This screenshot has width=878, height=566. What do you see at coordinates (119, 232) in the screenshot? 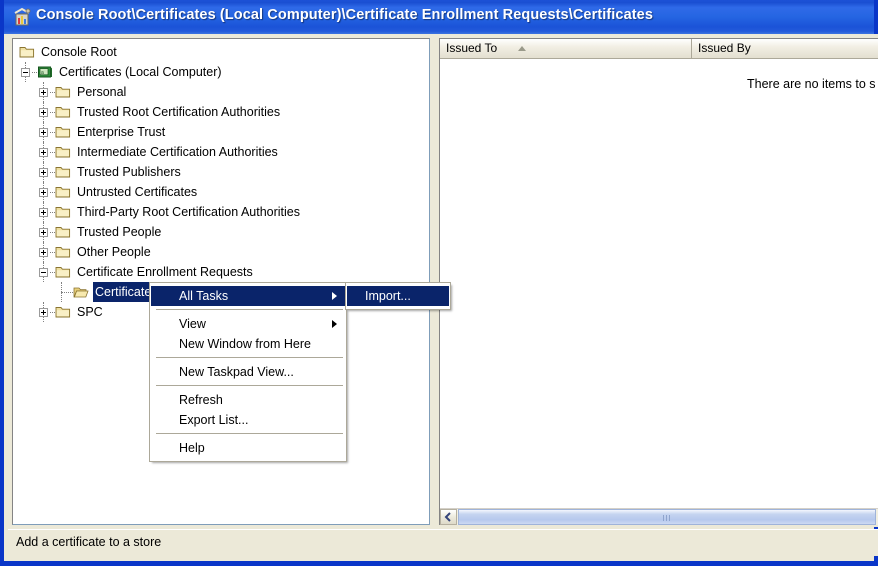
I see `tree-item-label: Trusted People` at bounding box center [119, 232].